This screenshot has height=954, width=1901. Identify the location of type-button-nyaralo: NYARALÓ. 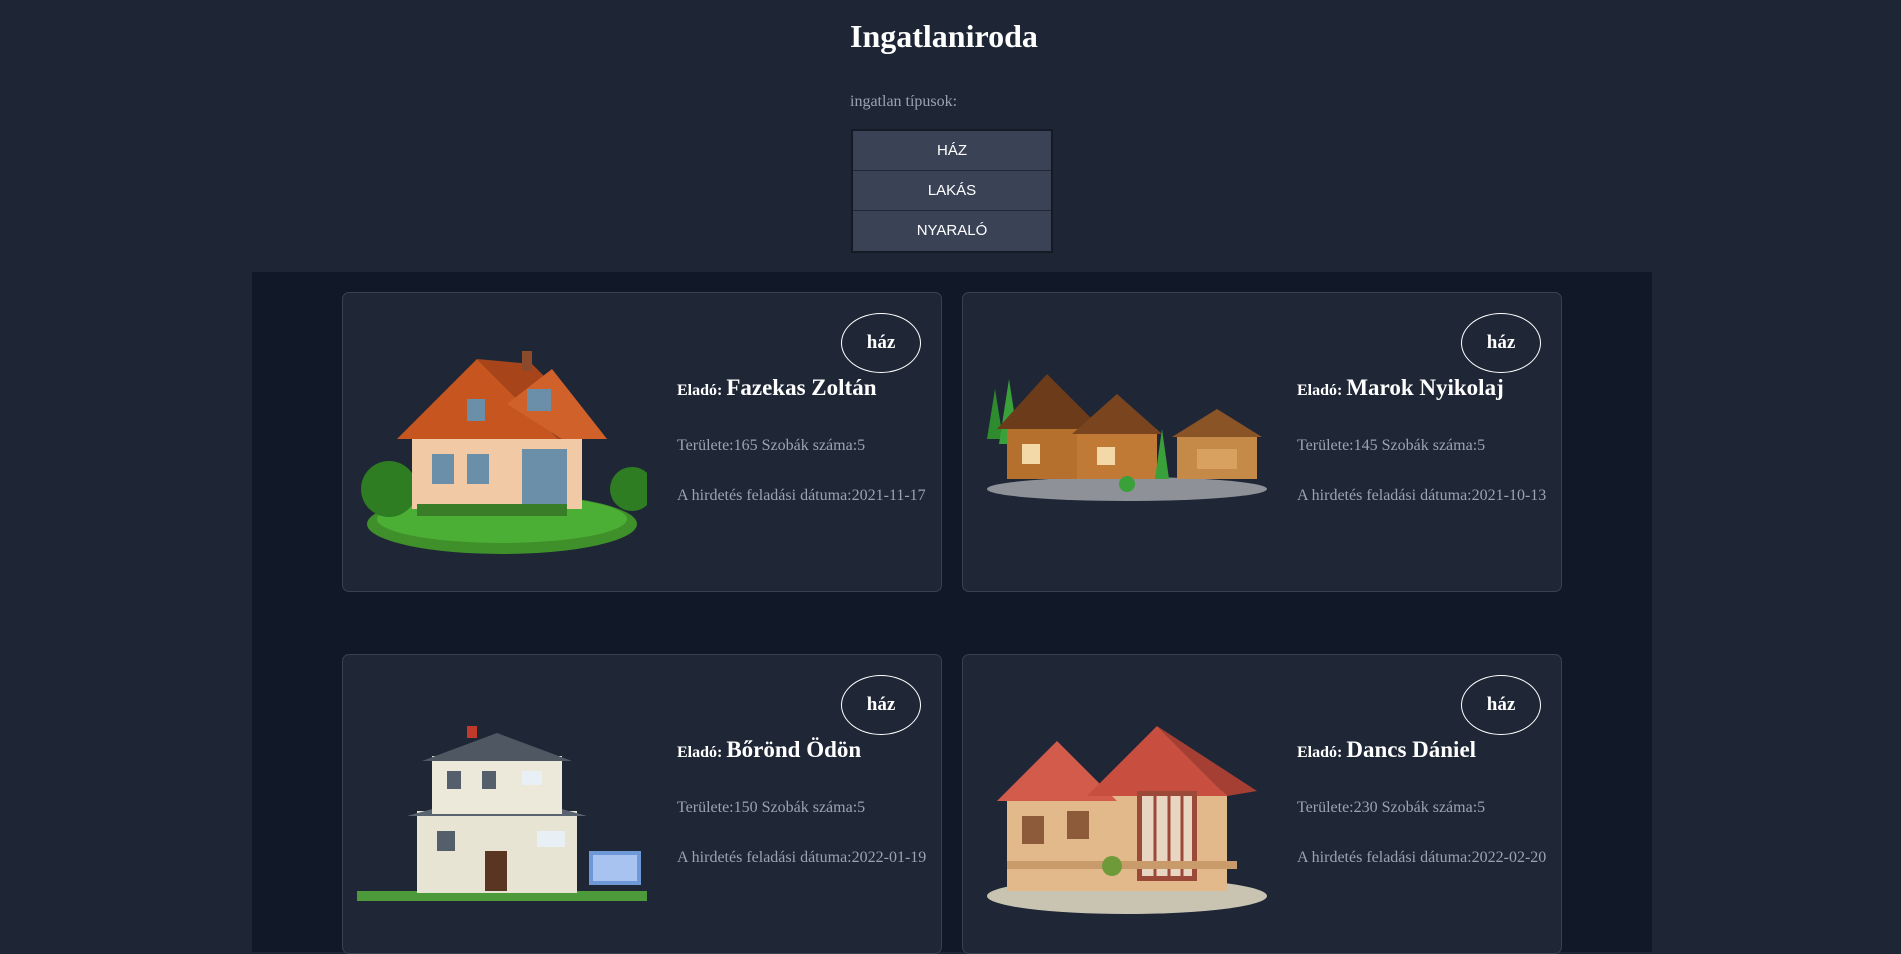
(952, 231).